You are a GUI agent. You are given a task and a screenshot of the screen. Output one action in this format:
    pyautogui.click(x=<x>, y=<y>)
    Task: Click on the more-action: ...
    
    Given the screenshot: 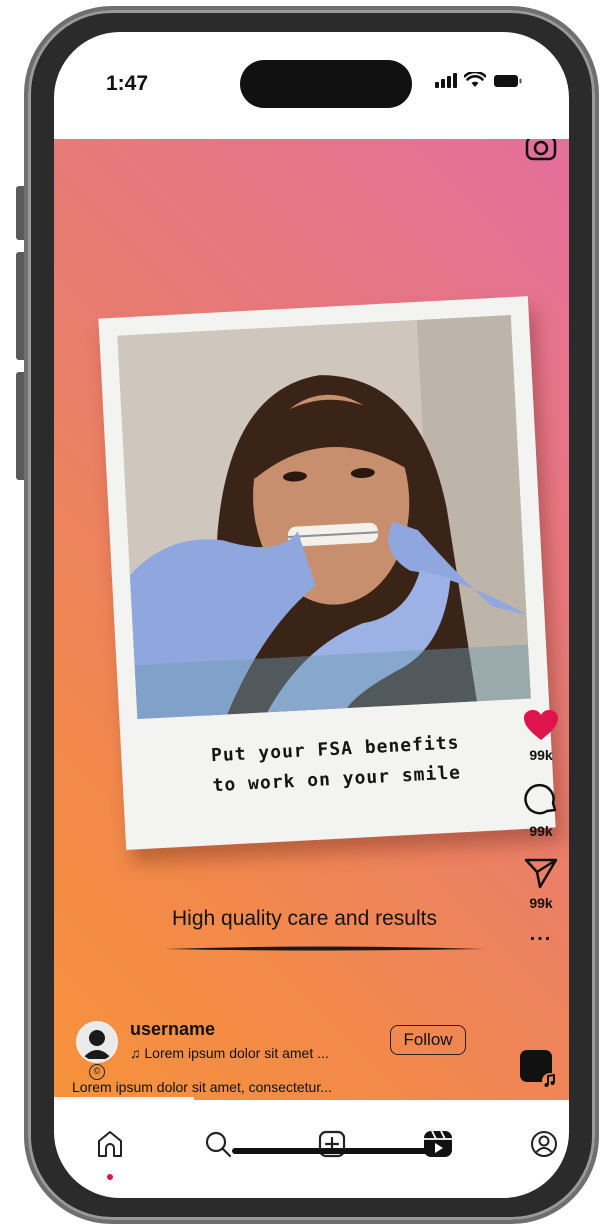 What is the action you would take?
    pyautogui.click(x=541, y=934)
    